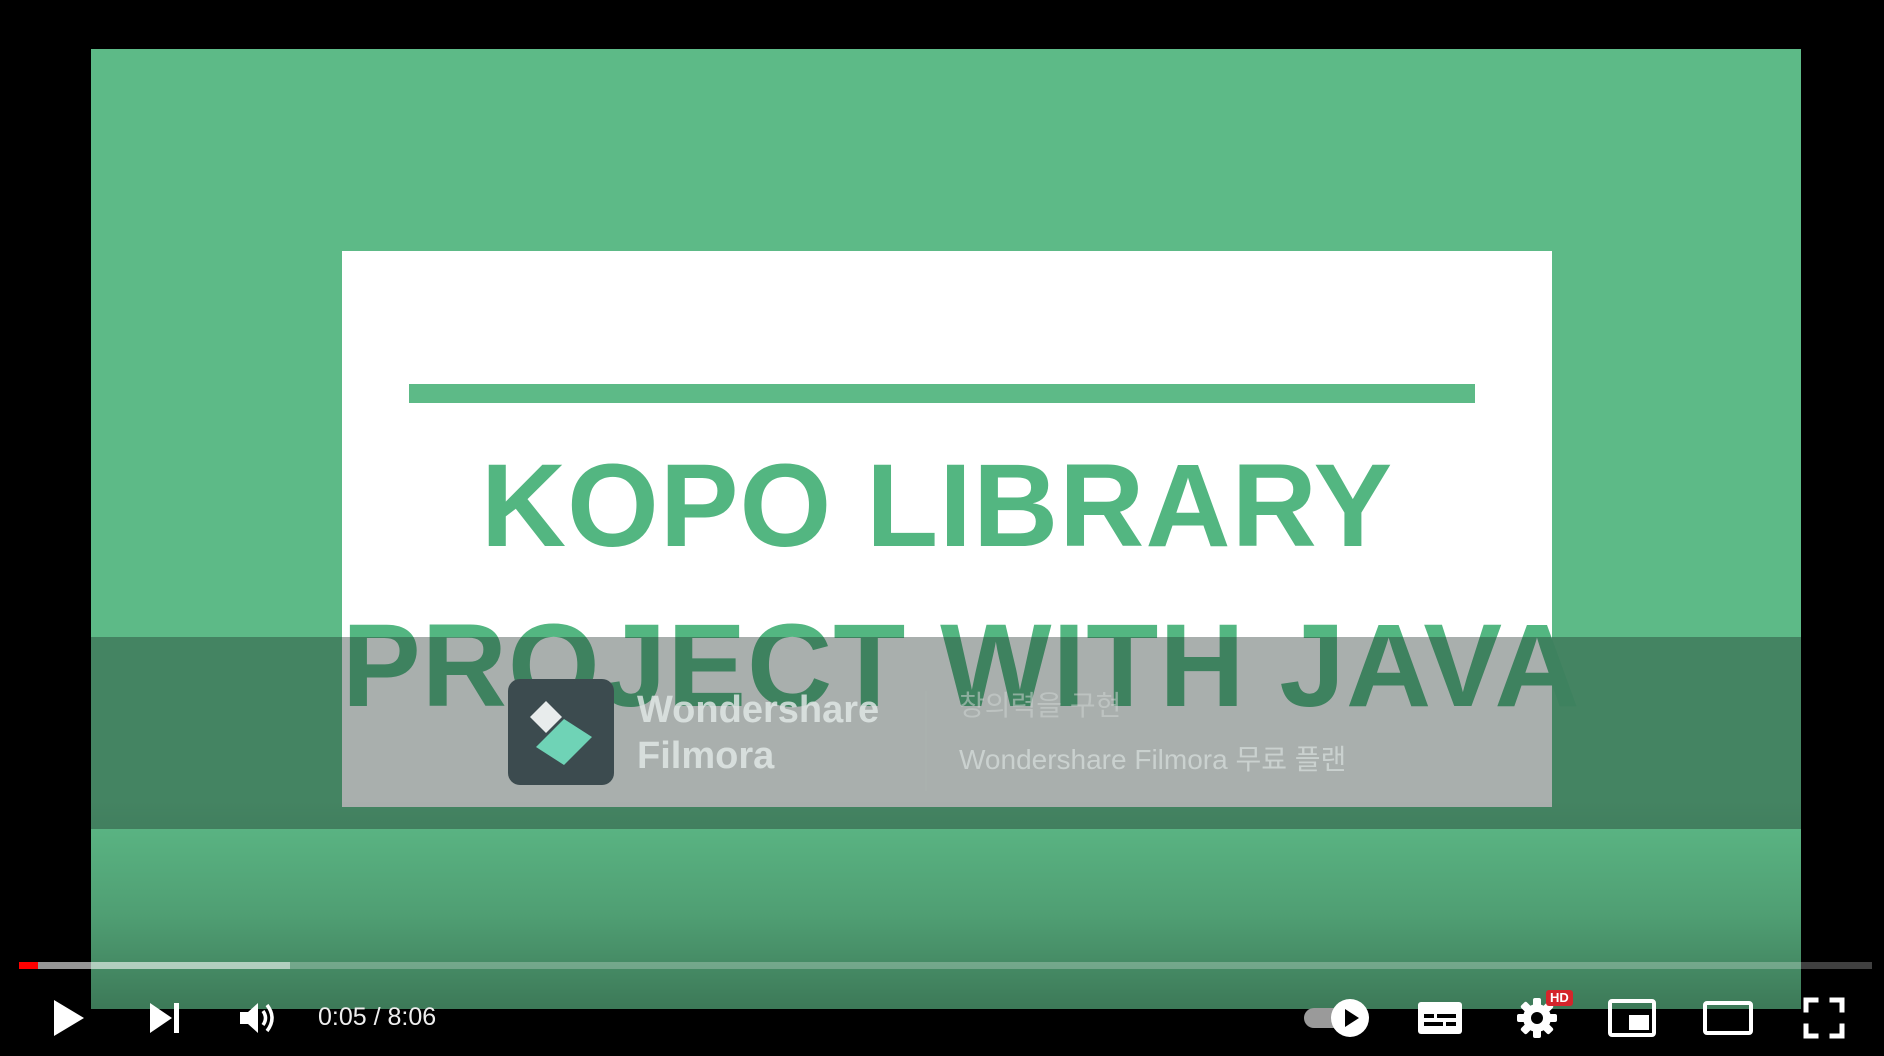 This screenshot has width=1884, height=1056. I want to click on fullscreen-button, so click(1824, 1018).